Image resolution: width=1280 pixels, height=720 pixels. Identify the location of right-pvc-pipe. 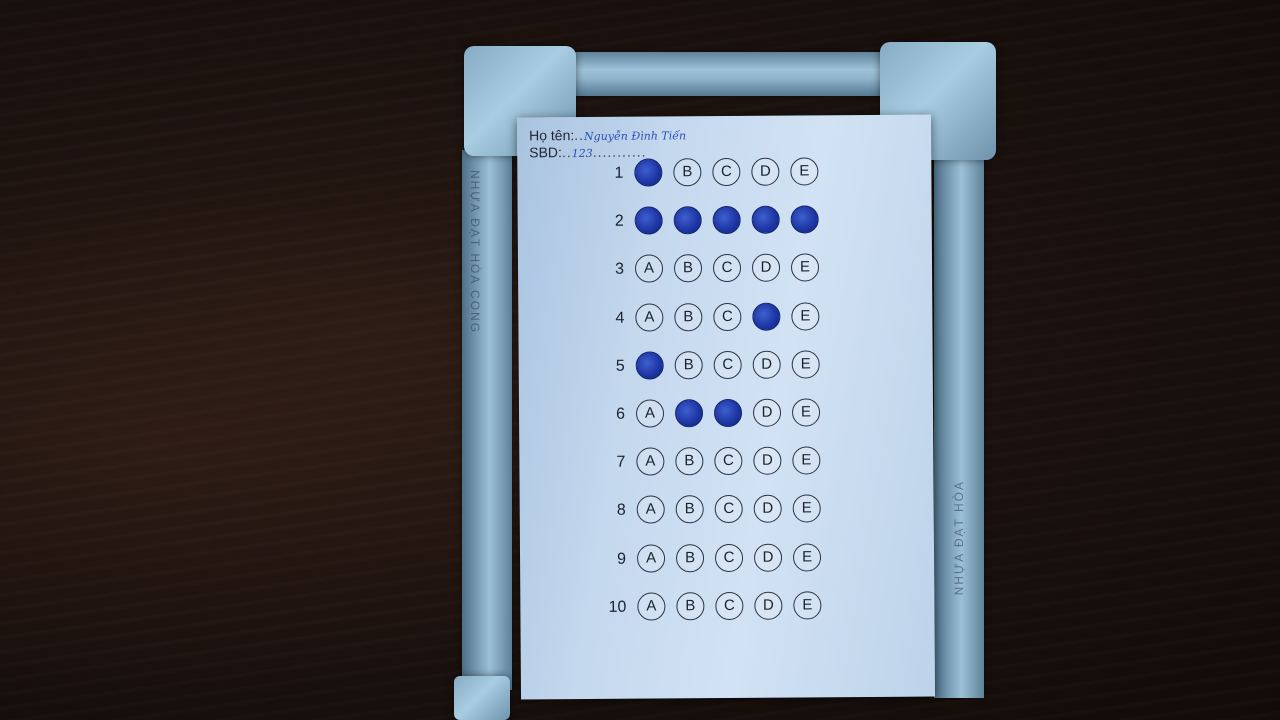
(959, 424).